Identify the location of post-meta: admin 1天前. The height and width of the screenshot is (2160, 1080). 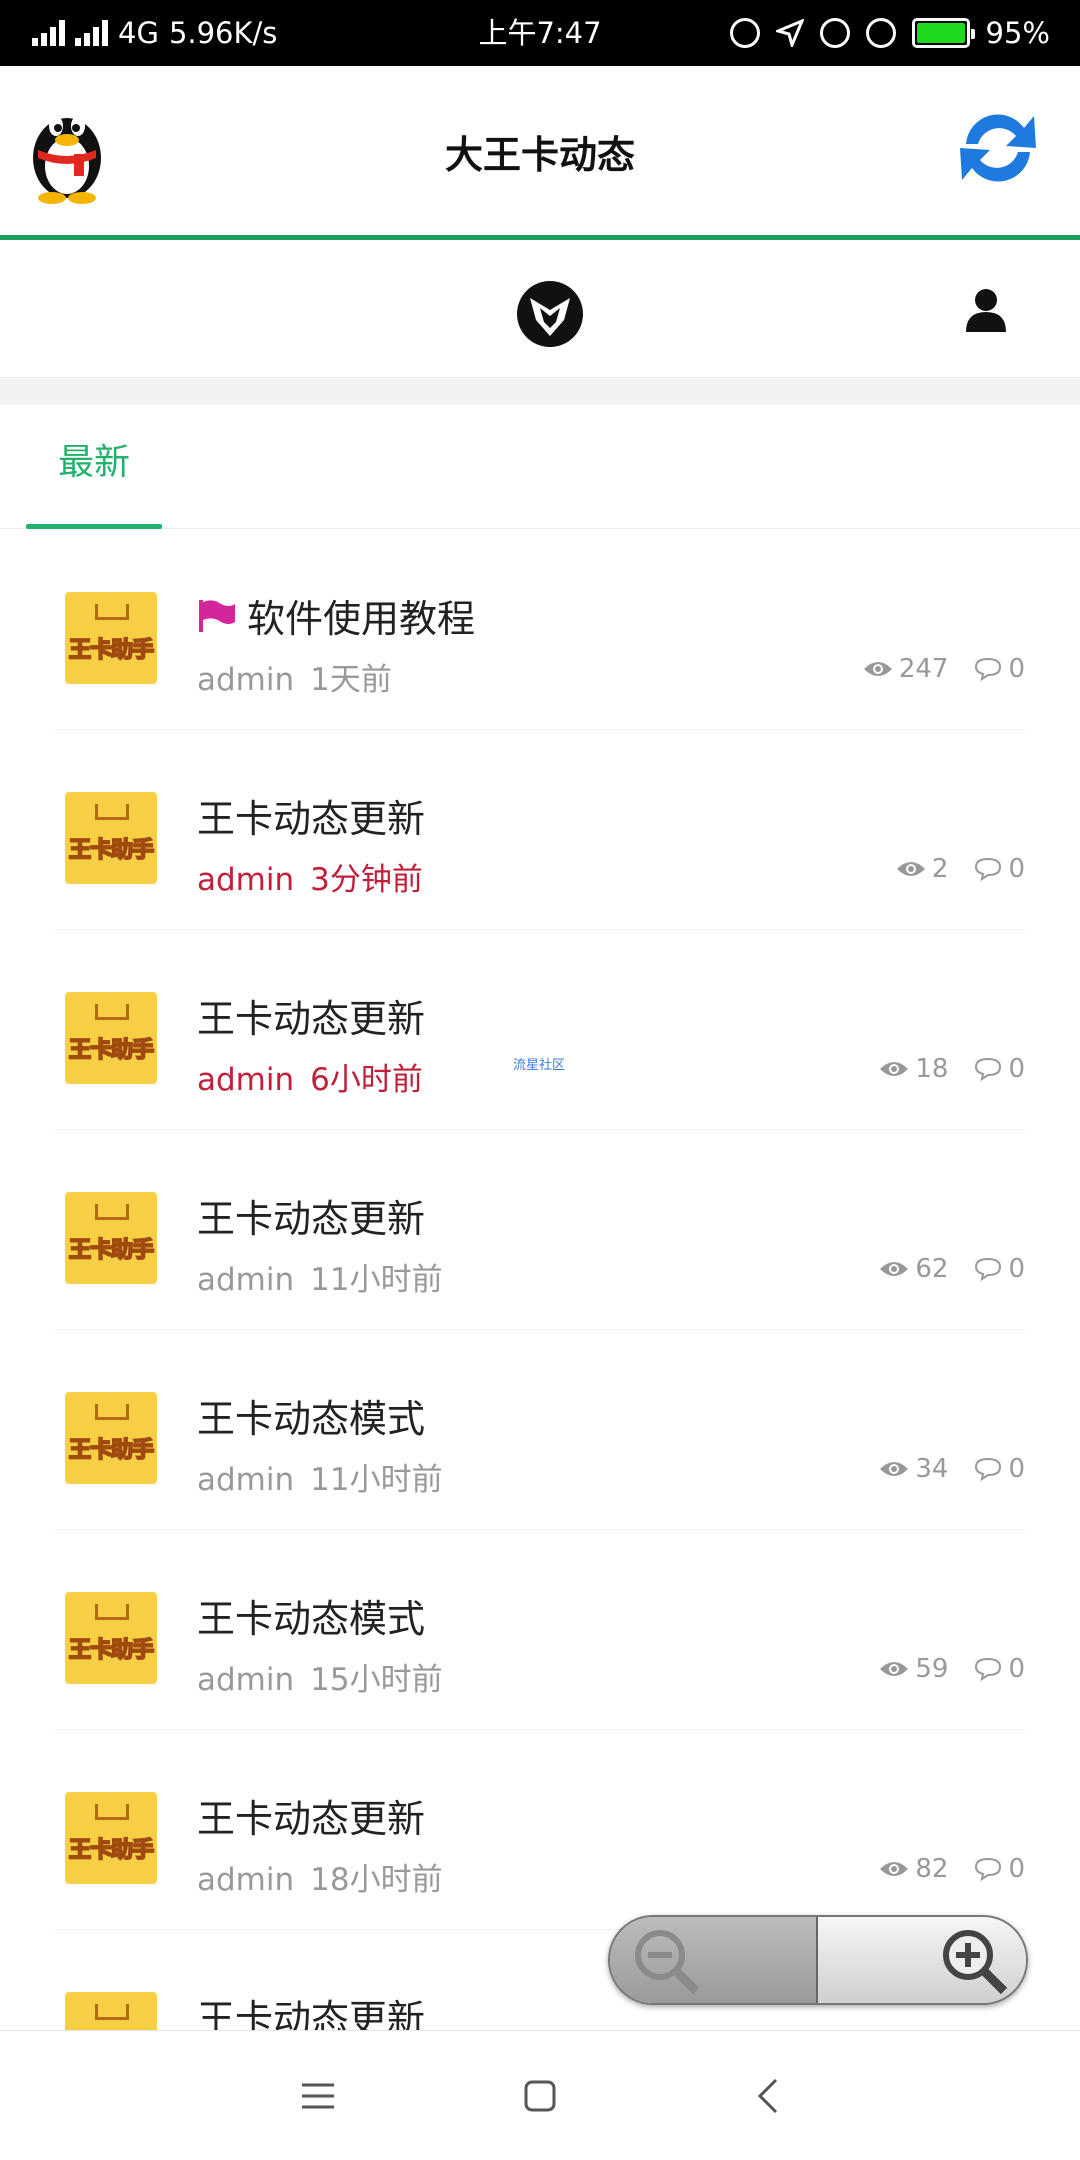
(294, 676).